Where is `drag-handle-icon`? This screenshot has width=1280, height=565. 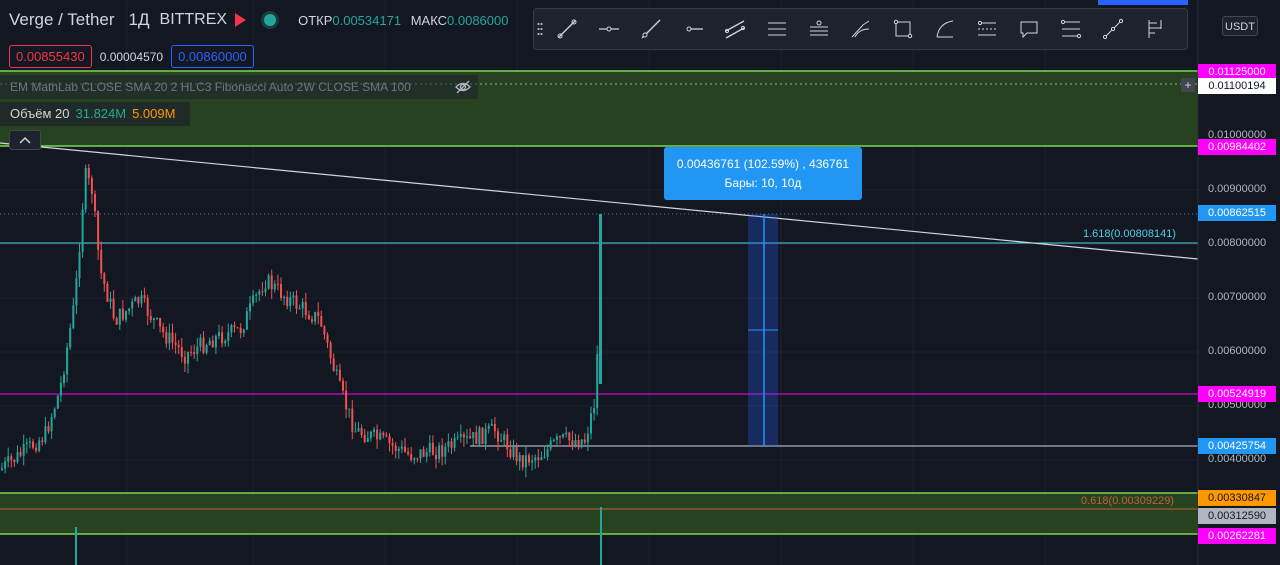
drag-handle-icon is located at coordinates (540, 29).